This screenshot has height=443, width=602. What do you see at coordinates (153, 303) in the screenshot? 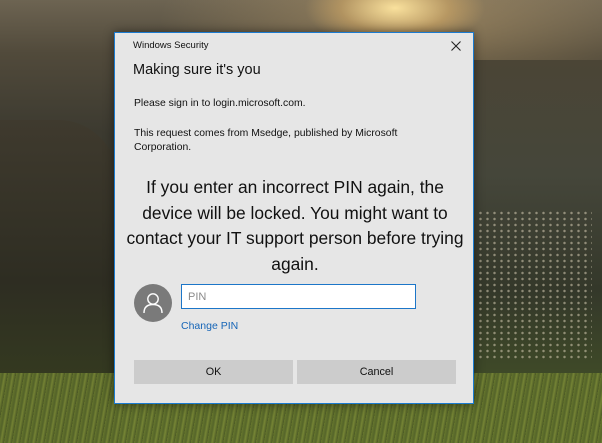
I see `user-avatar-icon` at bounding box center [153, 303].